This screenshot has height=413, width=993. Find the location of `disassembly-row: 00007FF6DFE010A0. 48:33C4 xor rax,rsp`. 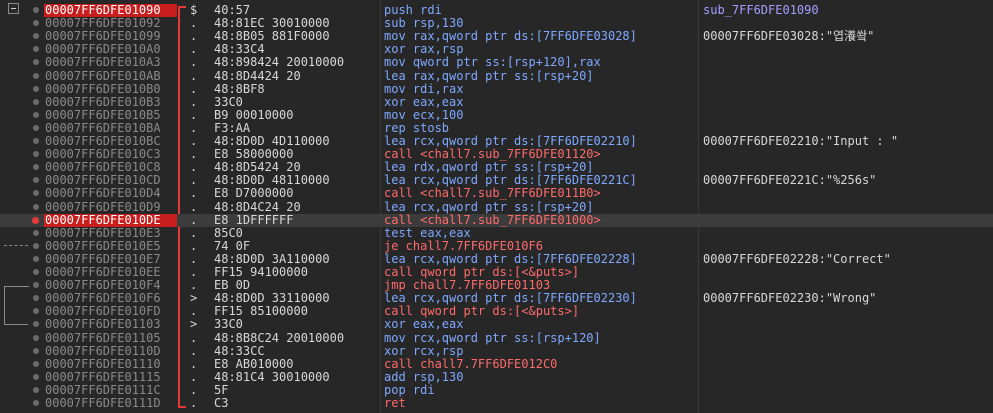

disassembly-row: 00007FF6DFE010A0. 48:33C4 xor rax,rsp is located at coordinates (496, 49).